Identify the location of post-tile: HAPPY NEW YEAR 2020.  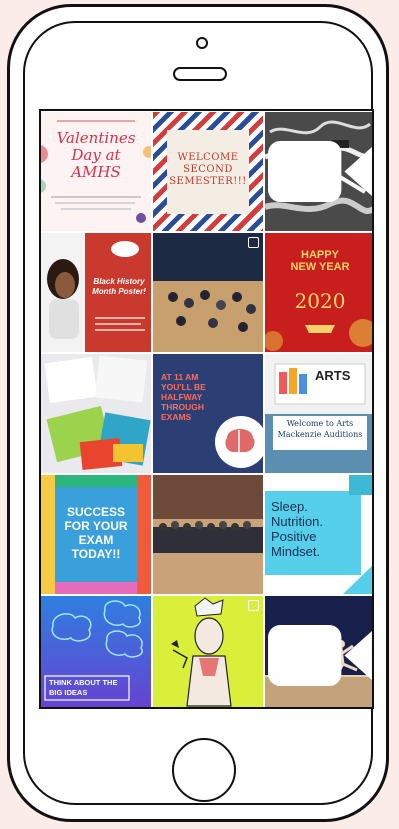
(318, 292).